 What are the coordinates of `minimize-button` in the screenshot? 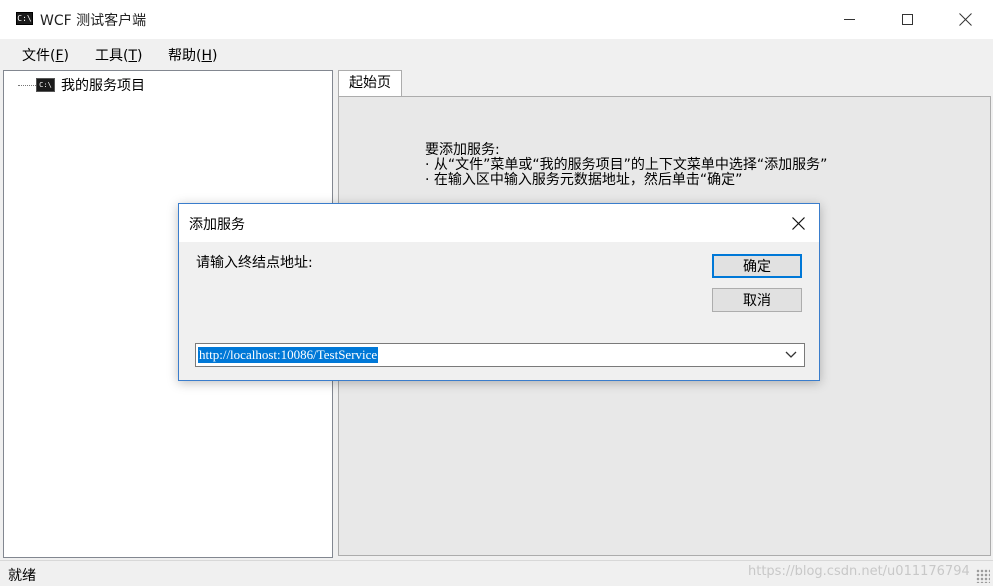 It's located at (849, 19).